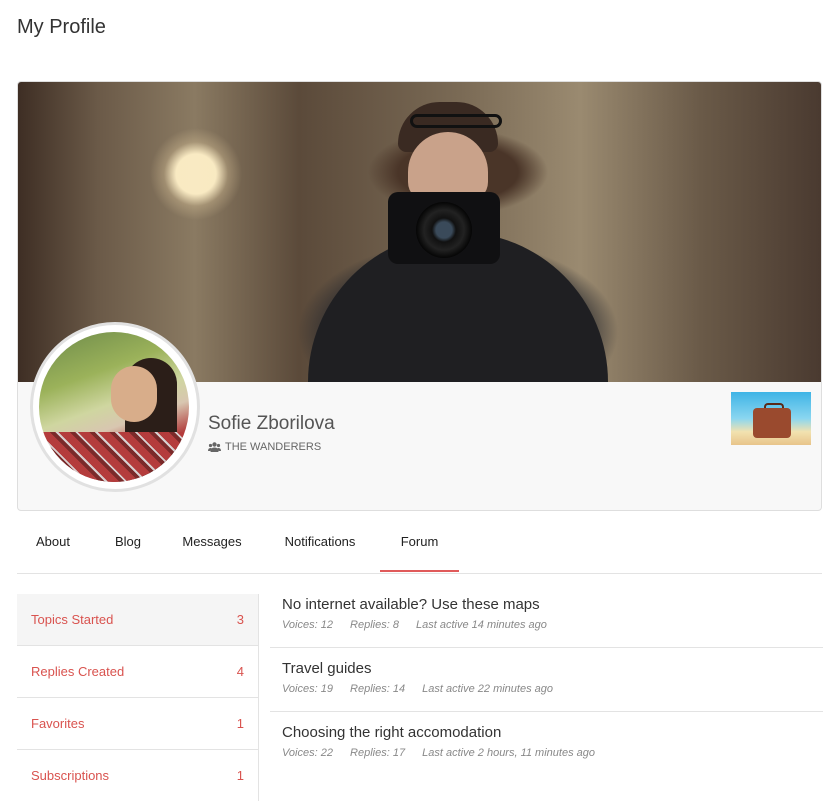 The height and width of the screenshot is (810, 840). Describe the element at coordinates (273, 447) in the screenshot. I see `group-name: THE WANDERERS` at that location.